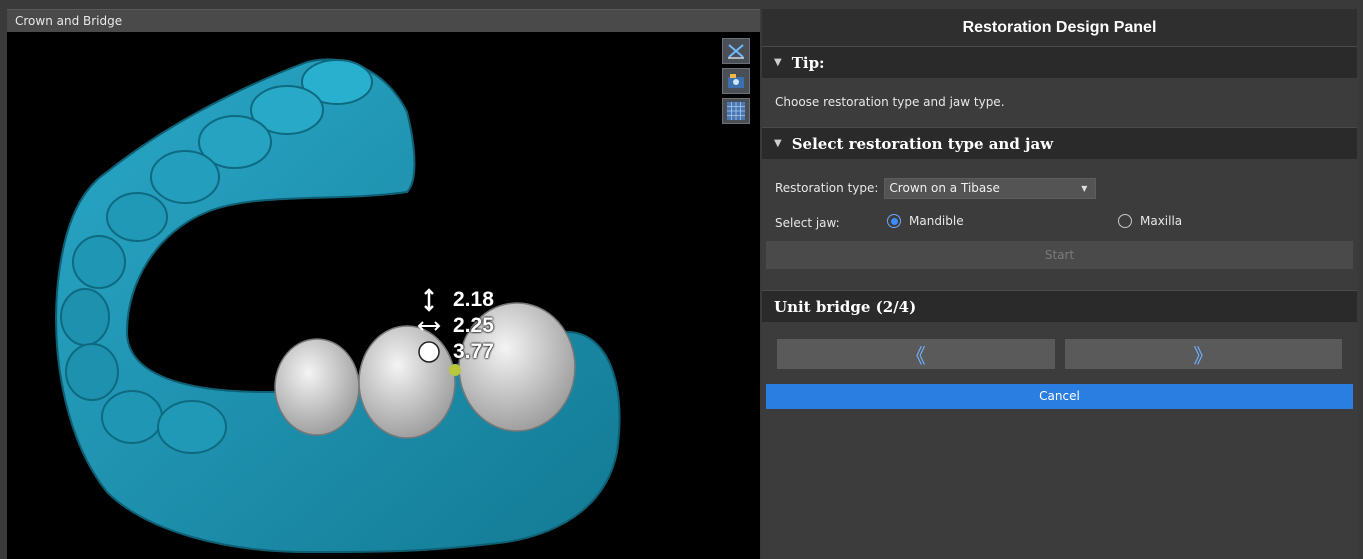 Image resolution: width=1363 pixels, height=559 pixels. I want to click on tip-section-header: ▼ Tip:, so click(1059, 62).